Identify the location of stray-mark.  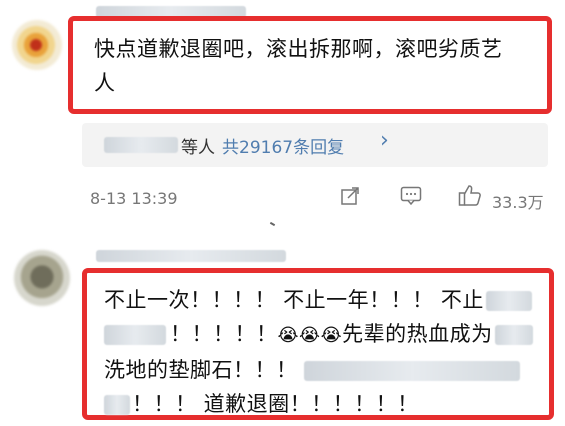
(272, 224).